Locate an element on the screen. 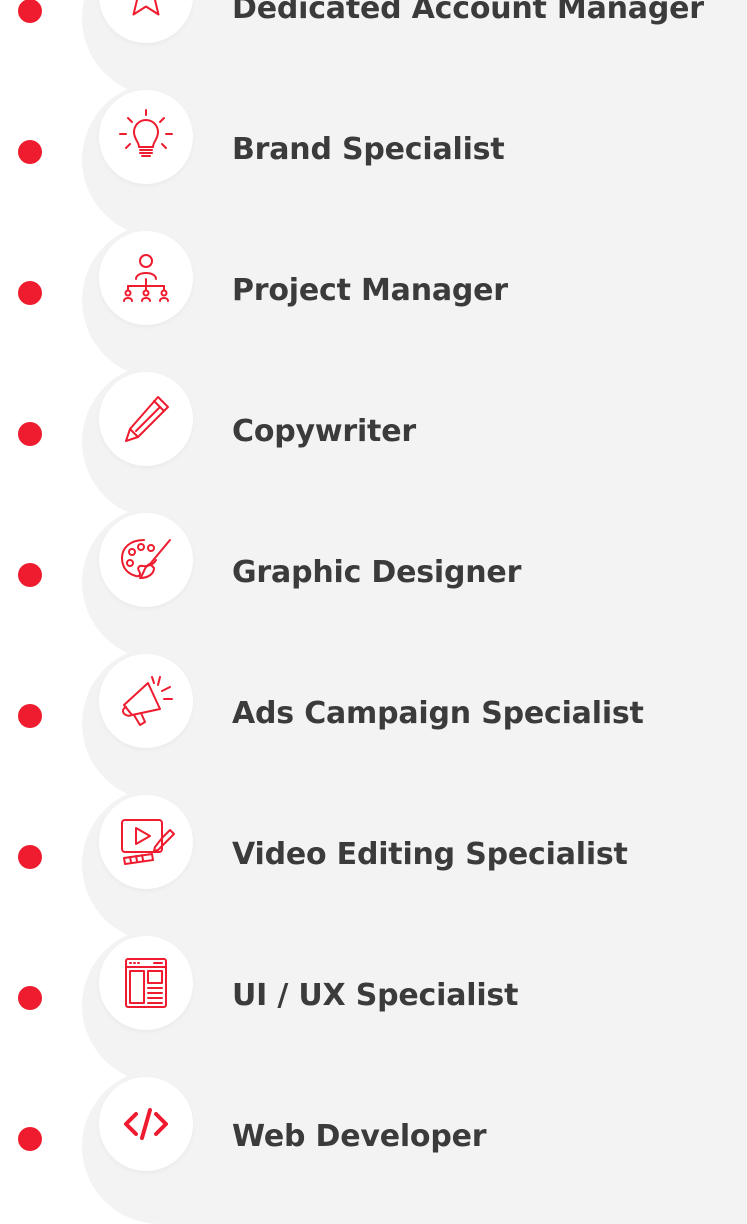 The height and width of the screenshot is (1224, 747). lightbulb-icon is located at coordinates (146, 133).